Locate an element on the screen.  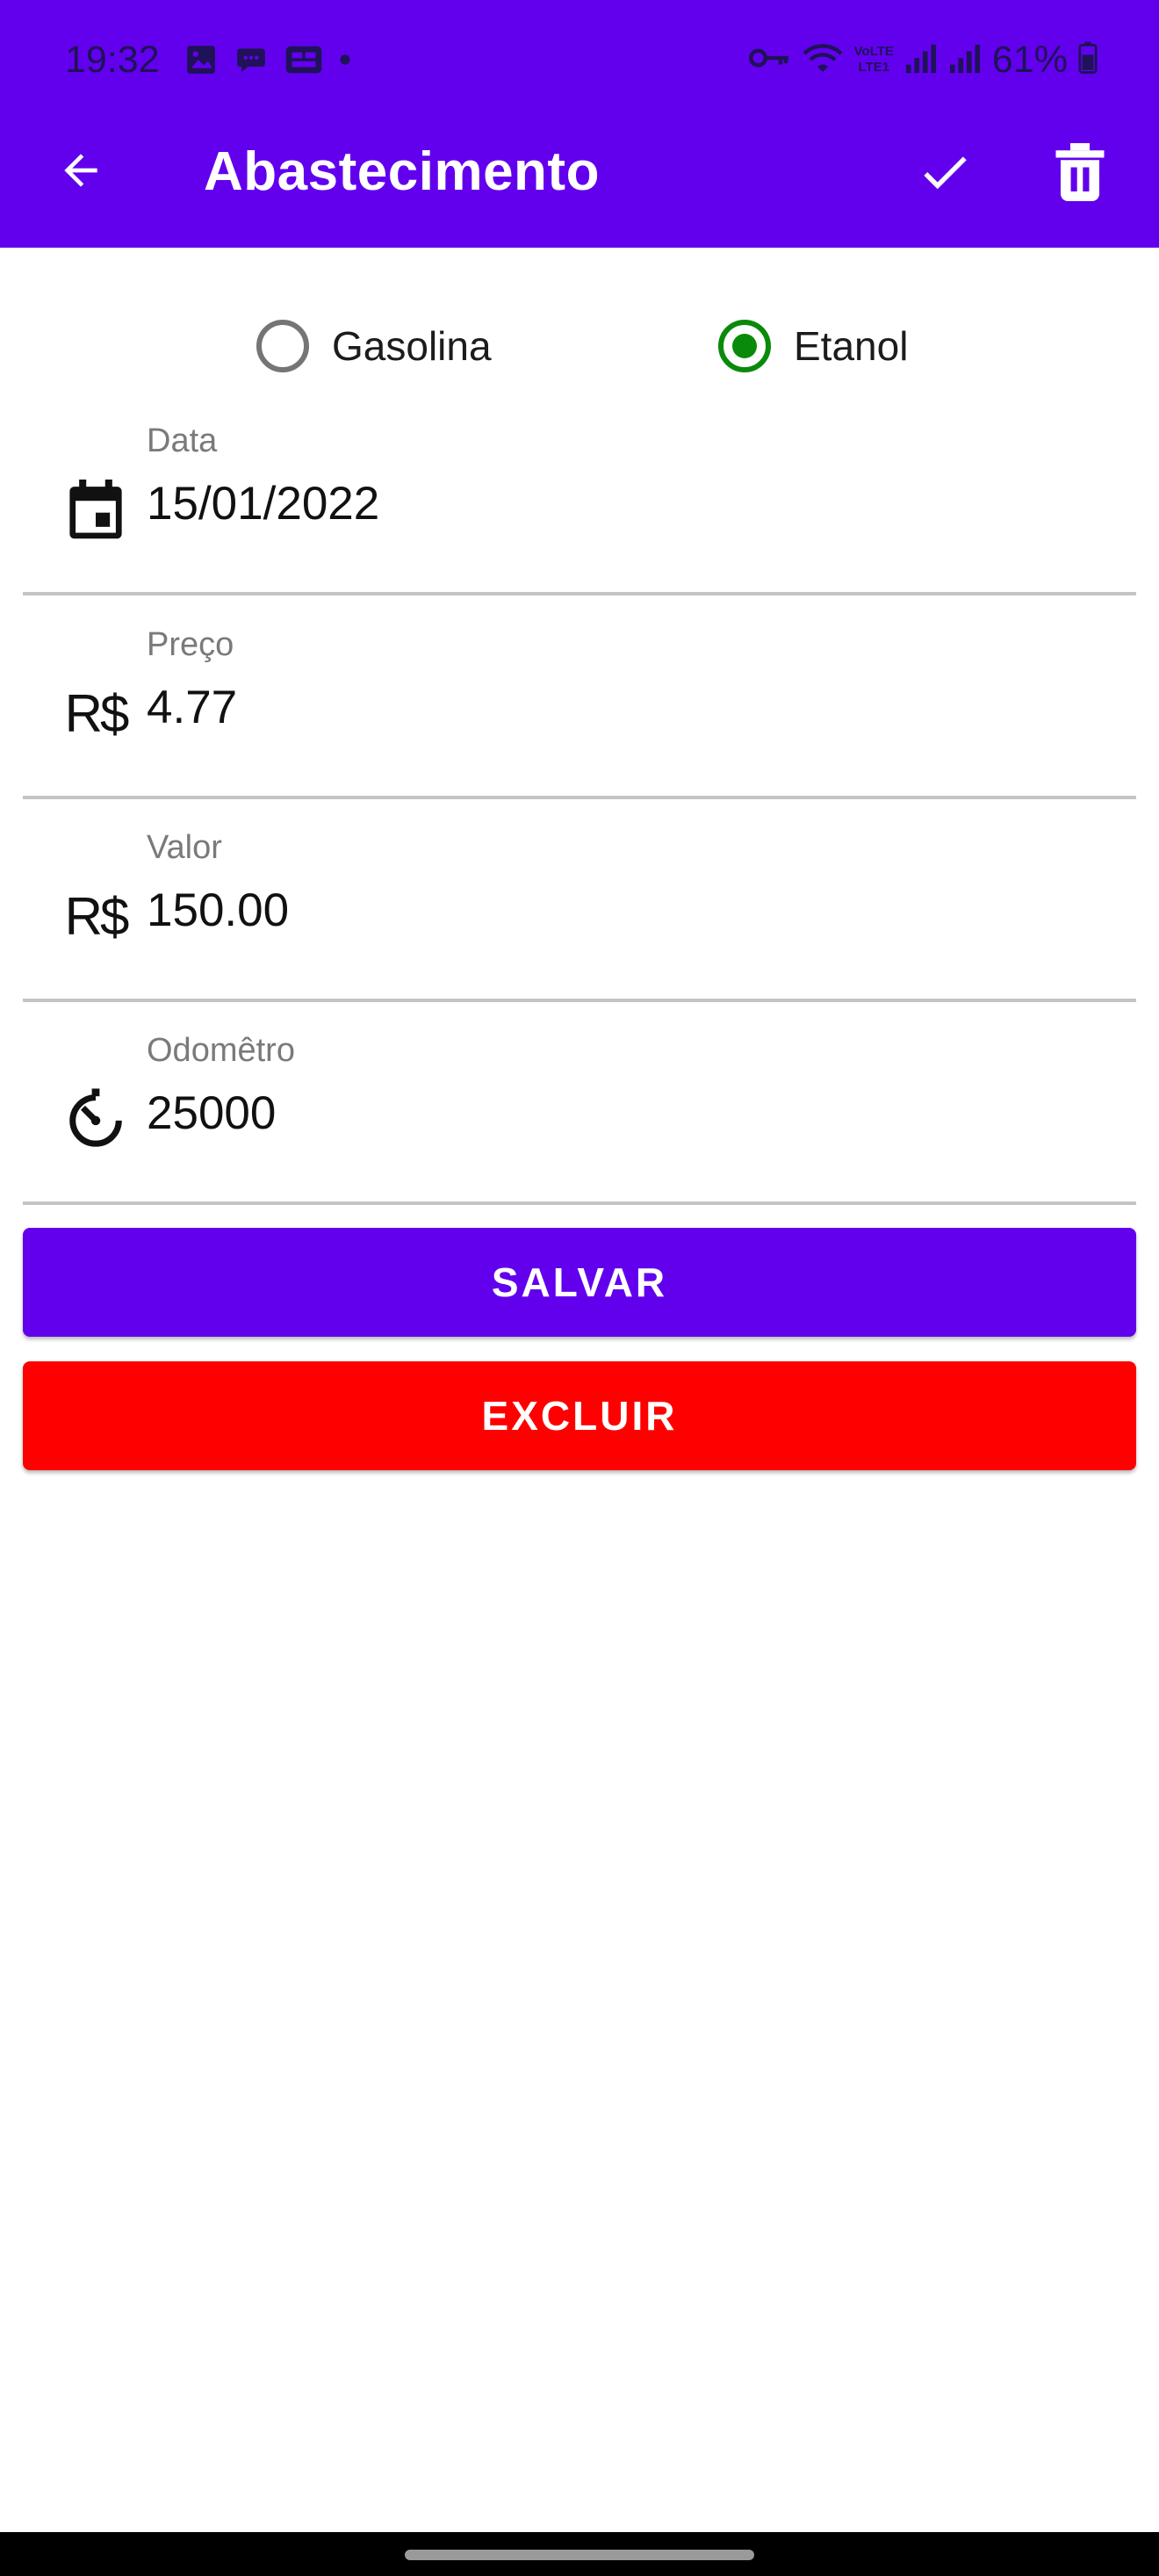
radio-etanol: Etanol is located at coordinates (813, 346).